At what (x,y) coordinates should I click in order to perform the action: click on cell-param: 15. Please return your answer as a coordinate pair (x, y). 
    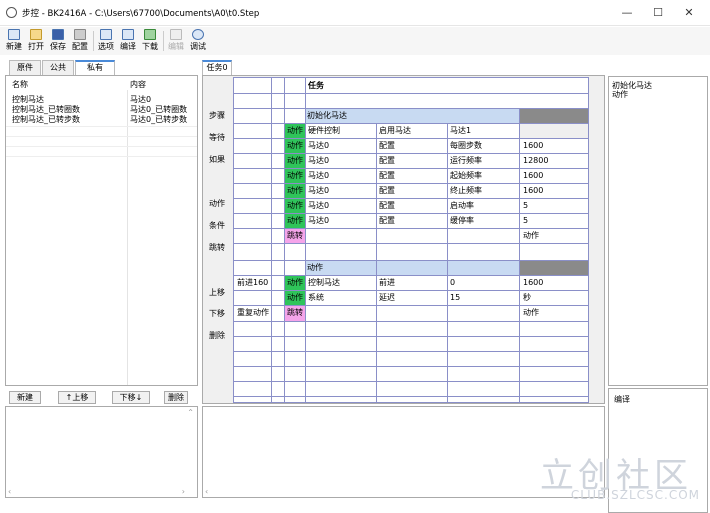
    Looking at the image, I should click on (483, 298).